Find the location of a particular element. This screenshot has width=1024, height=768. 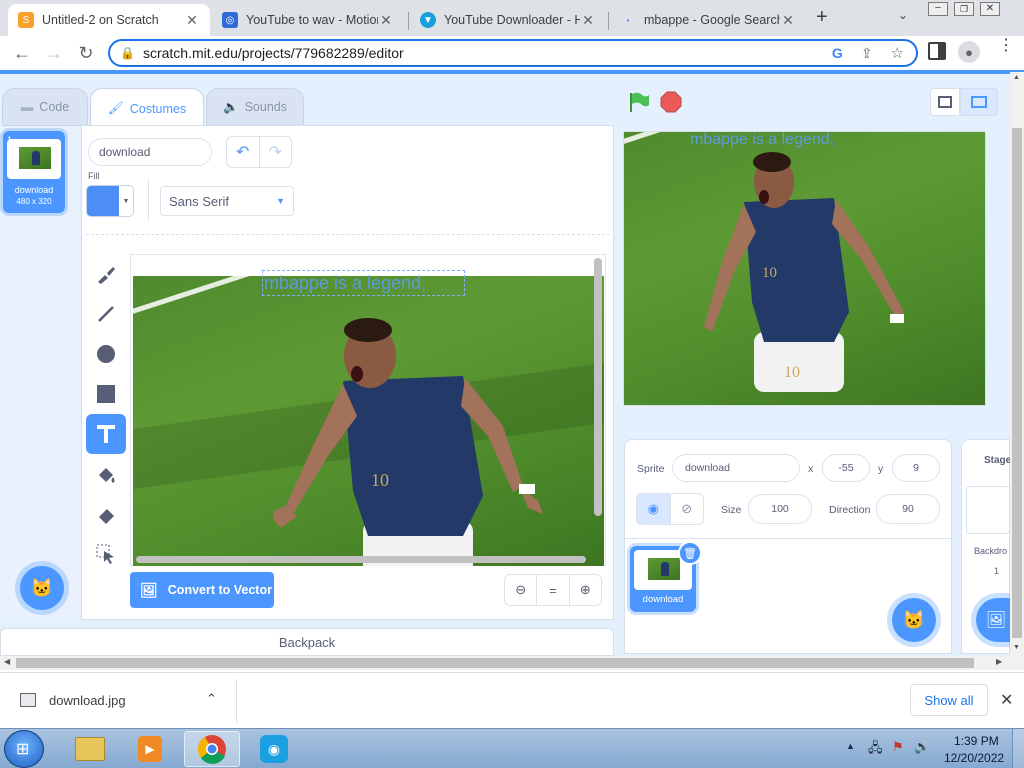

scroll-right-icon: ▶ is located at coordinates (999, 661).